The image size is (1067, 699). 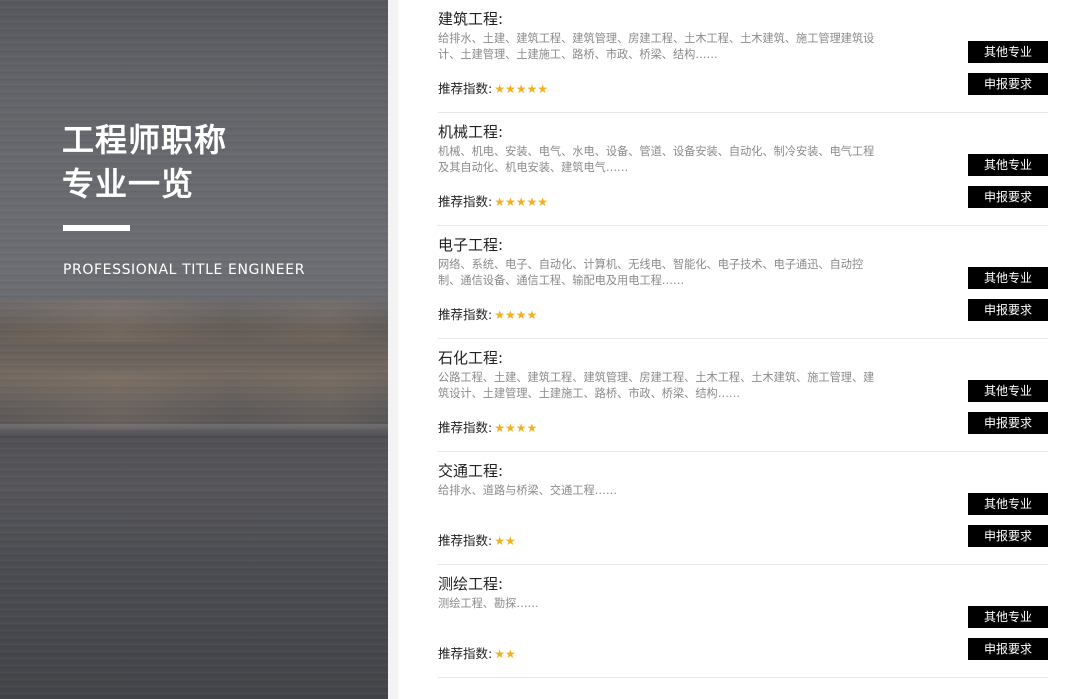 What do you see at coordinates (96, 228) in the screenshot?
I see `hero-divider-bar` at bounding box center [96, 228].